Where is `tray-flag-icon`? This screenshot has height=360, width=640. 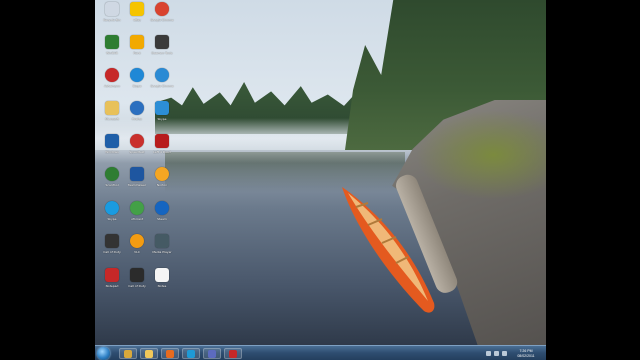
tray-flag-icon is located at coordinates (488, 353).